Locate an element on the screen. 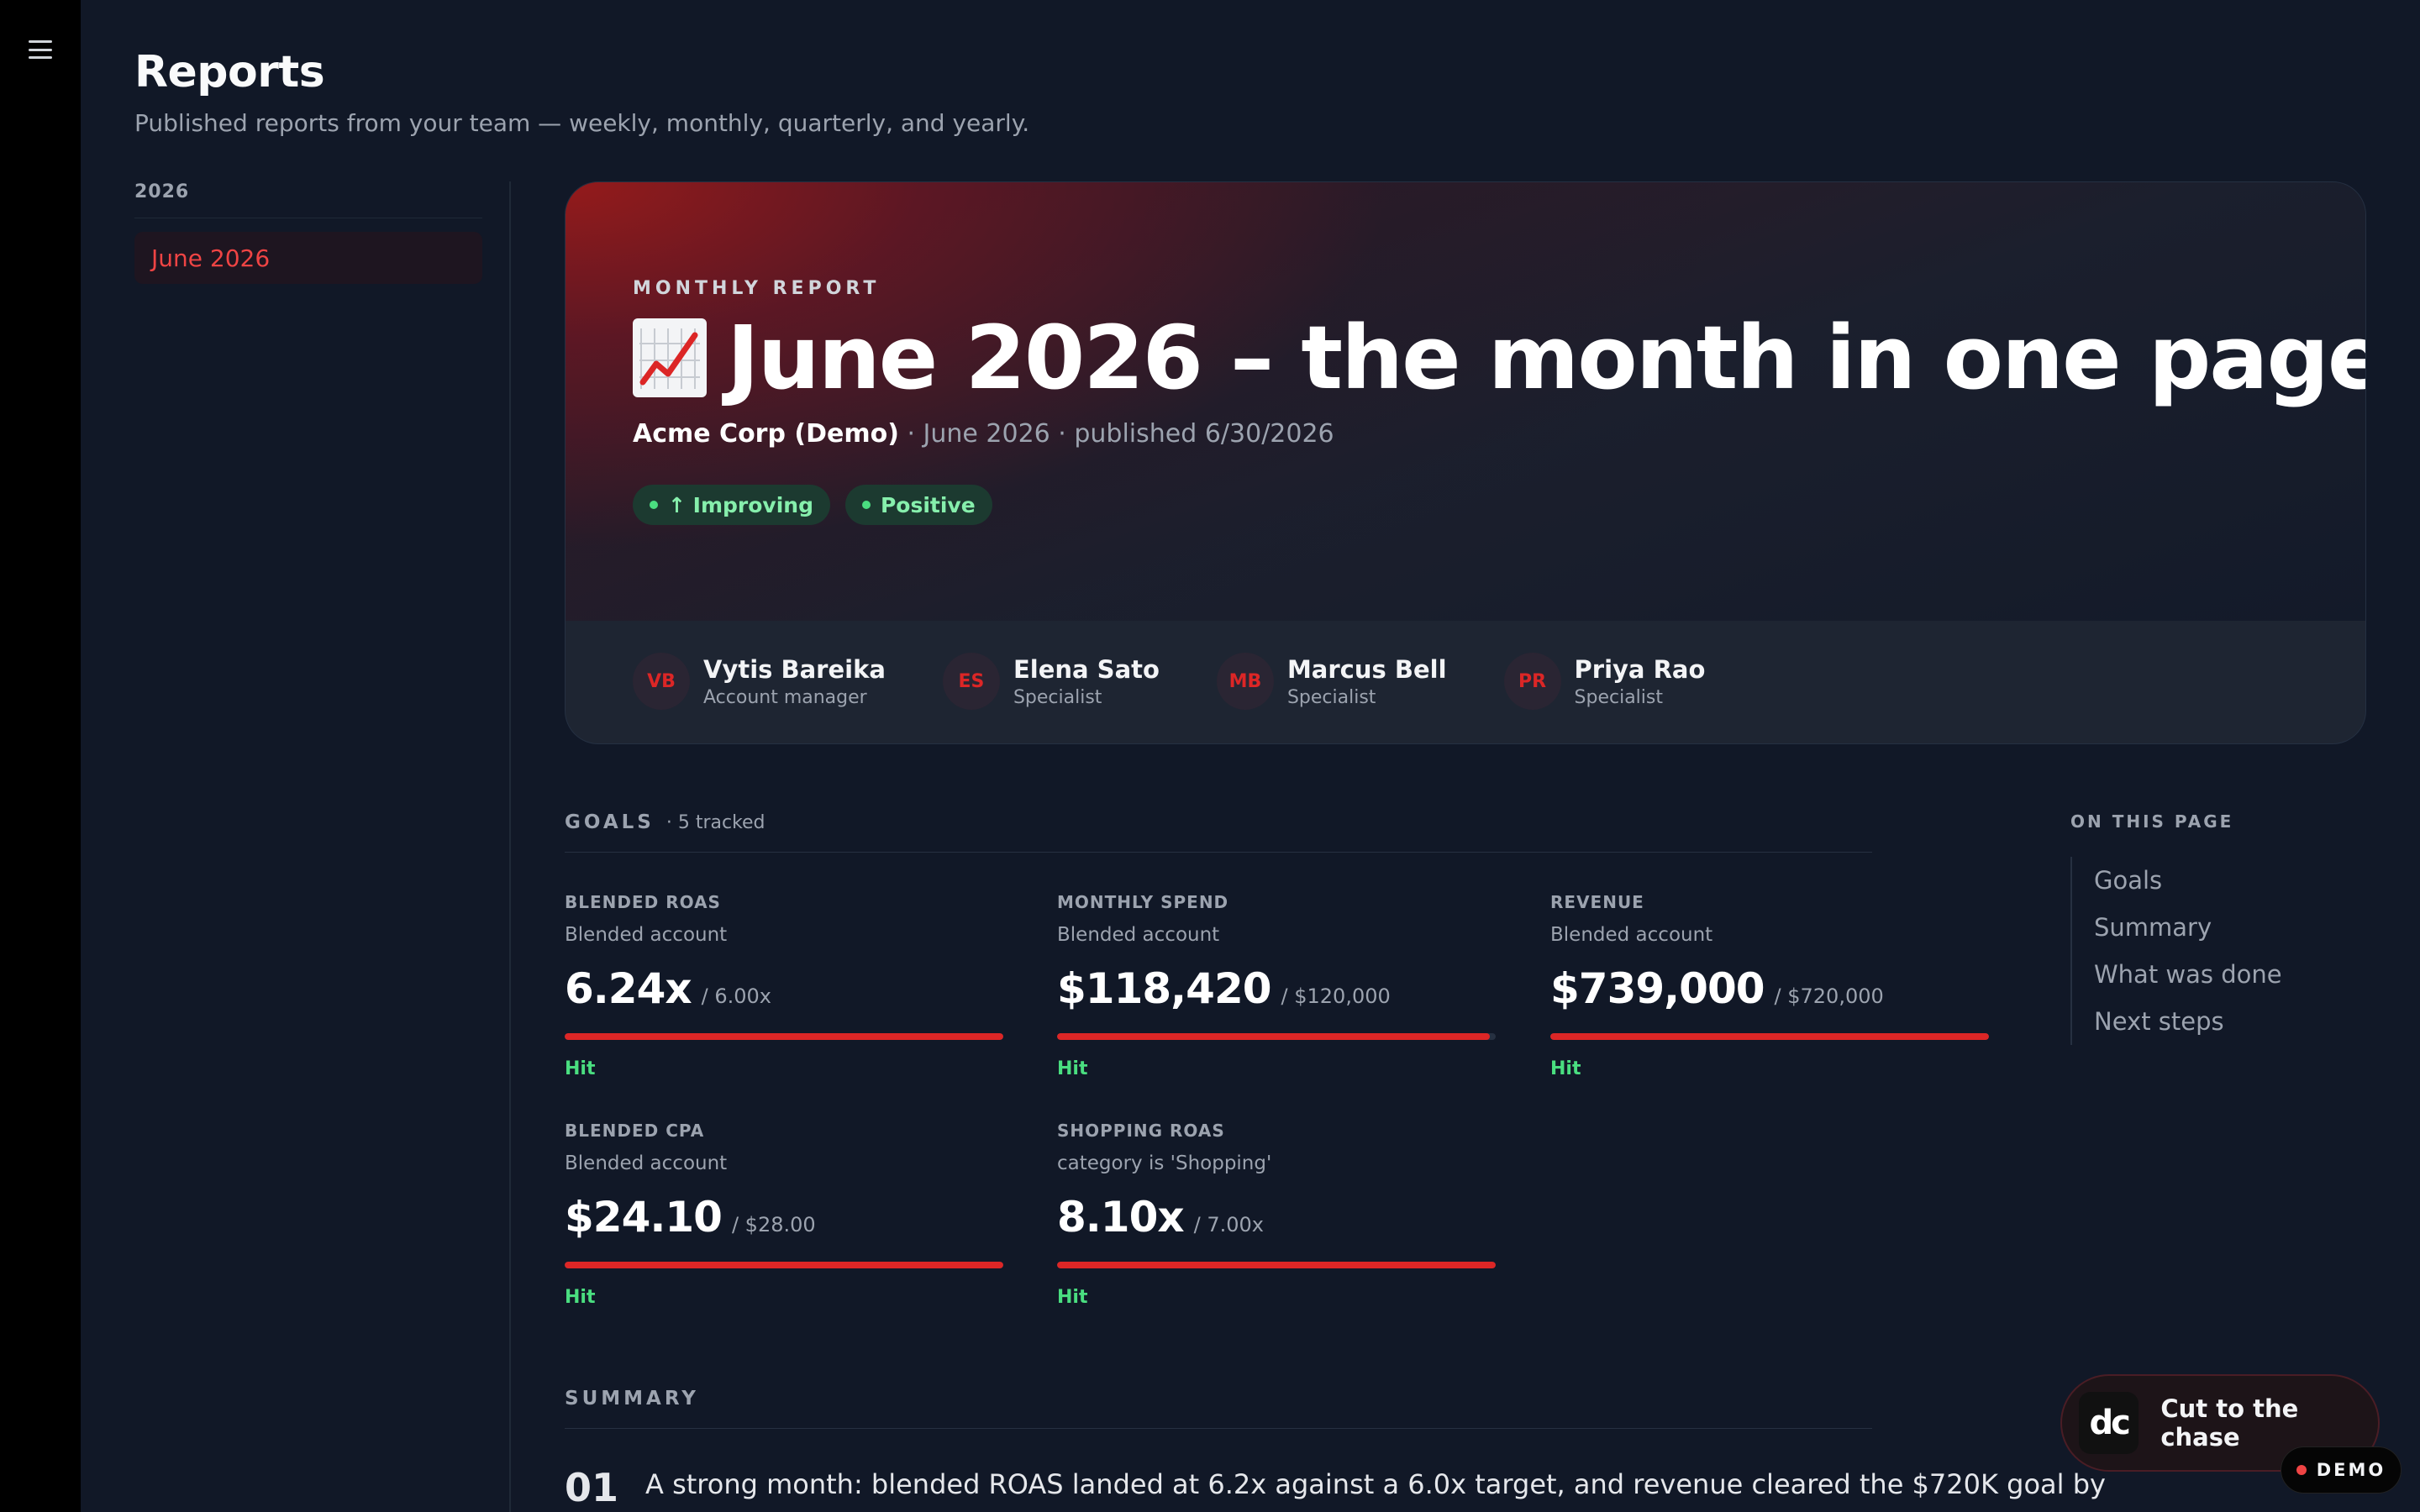  demo-badge: DEMO is located at coordinates (2341, 1470).